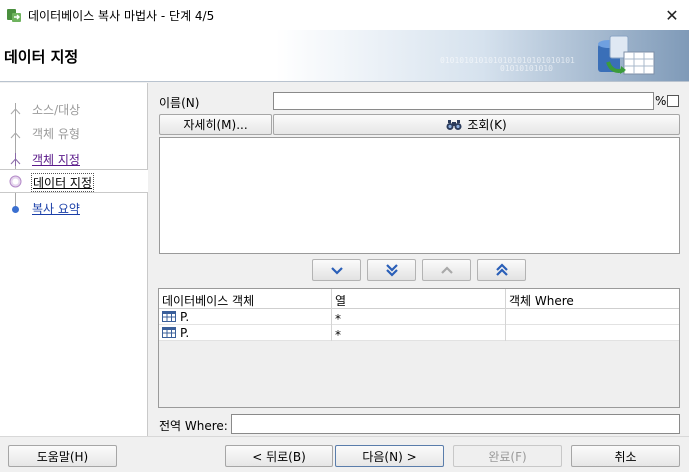 The height and width of the screenshot is (472, 689). Describe the element at coordinates (15, 181) in the screenshot. I see `step-current-icon` at that location.